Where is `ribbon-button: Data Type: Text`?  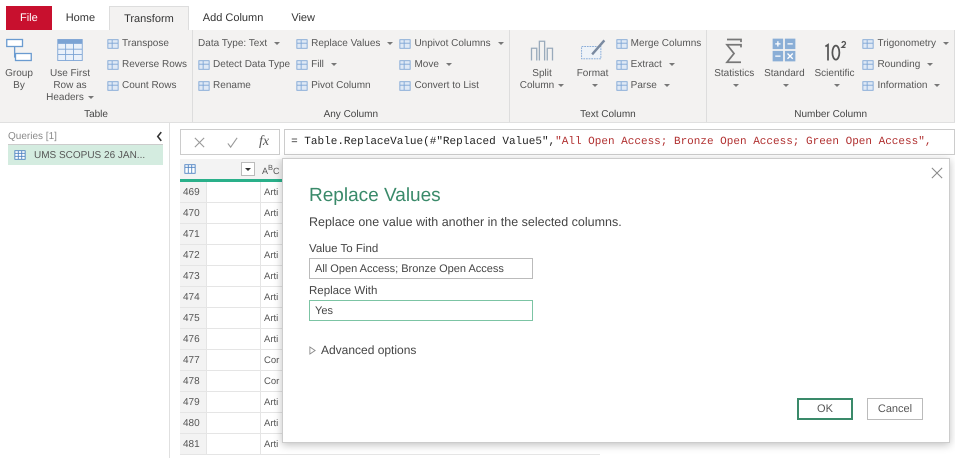
ribbon-button: Data Type: Text is located at coordinates (244, 43).